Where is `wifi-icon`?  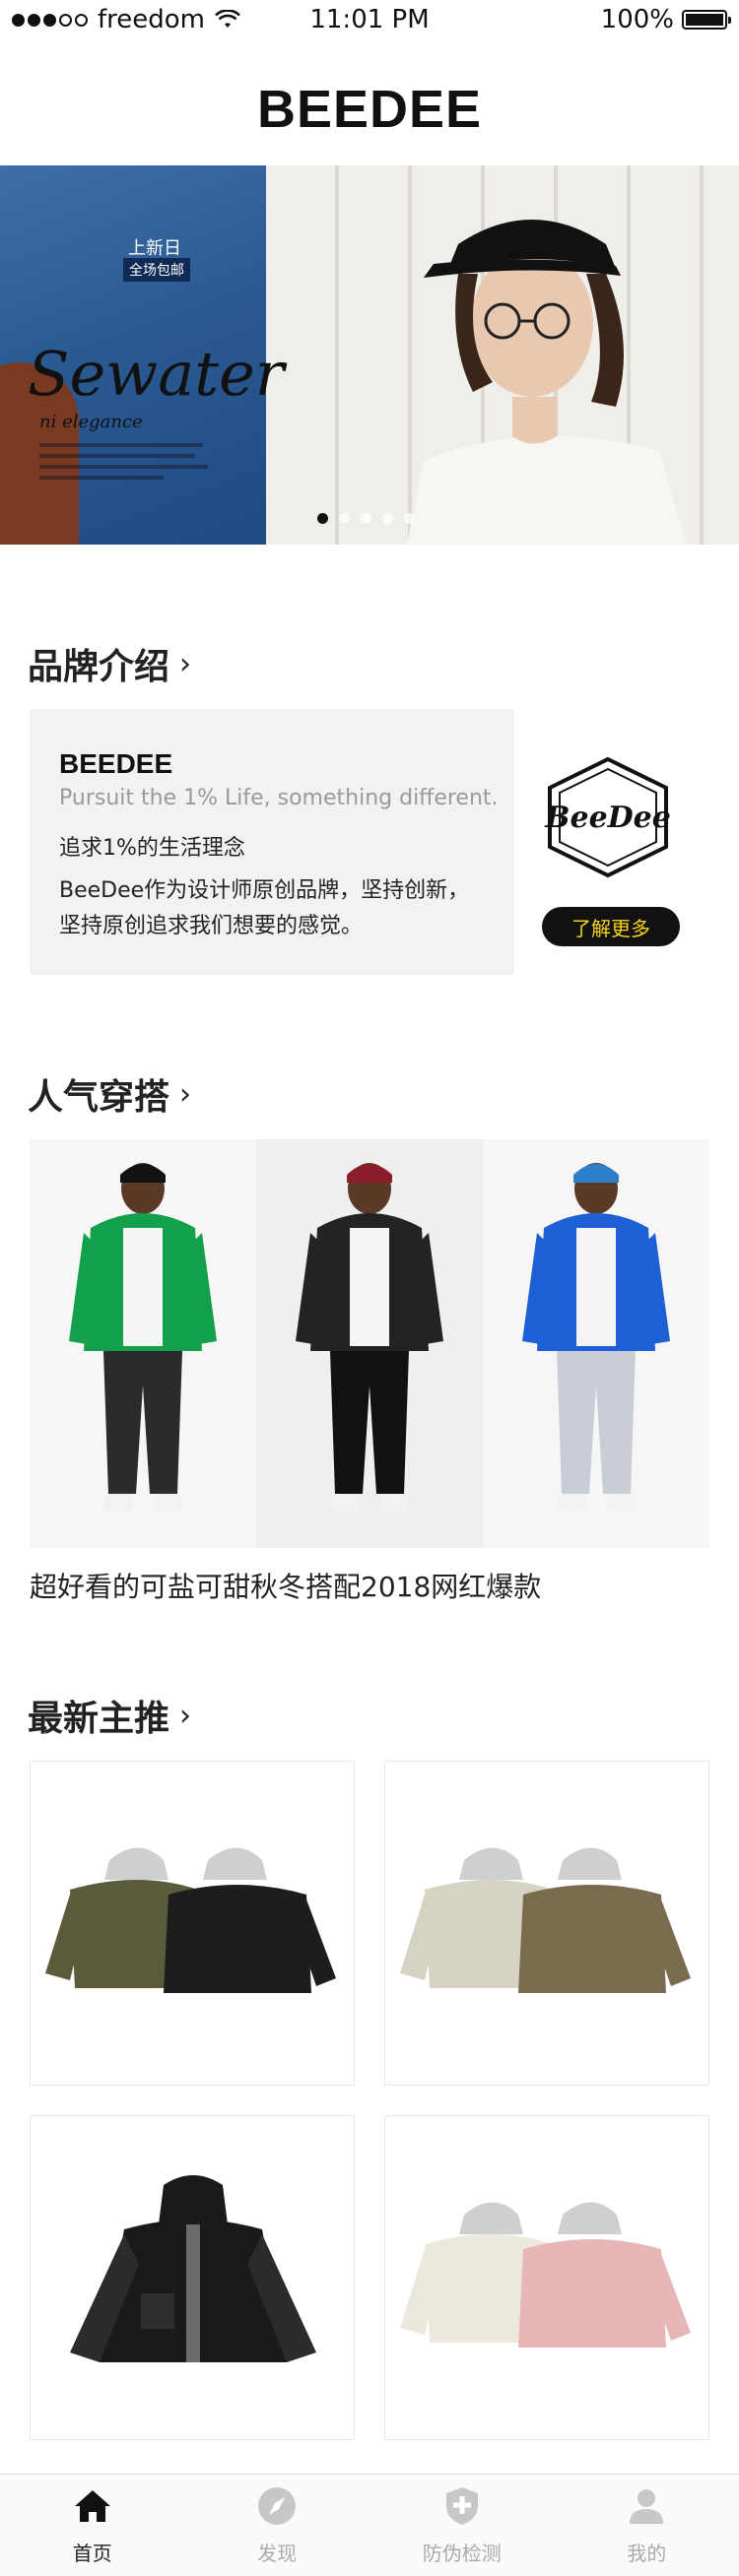
wifi-icon is located at coordinates (227, 19).